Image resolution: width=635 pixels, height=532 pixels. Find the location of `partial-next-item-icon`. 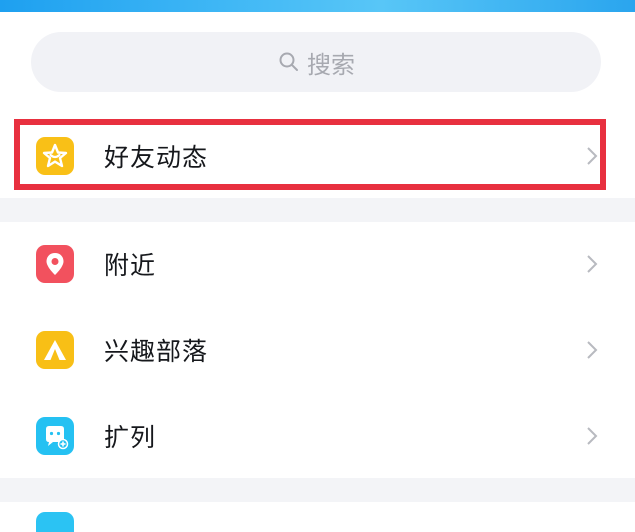

partial-next-item-icon is located at coordinates (55, 522).